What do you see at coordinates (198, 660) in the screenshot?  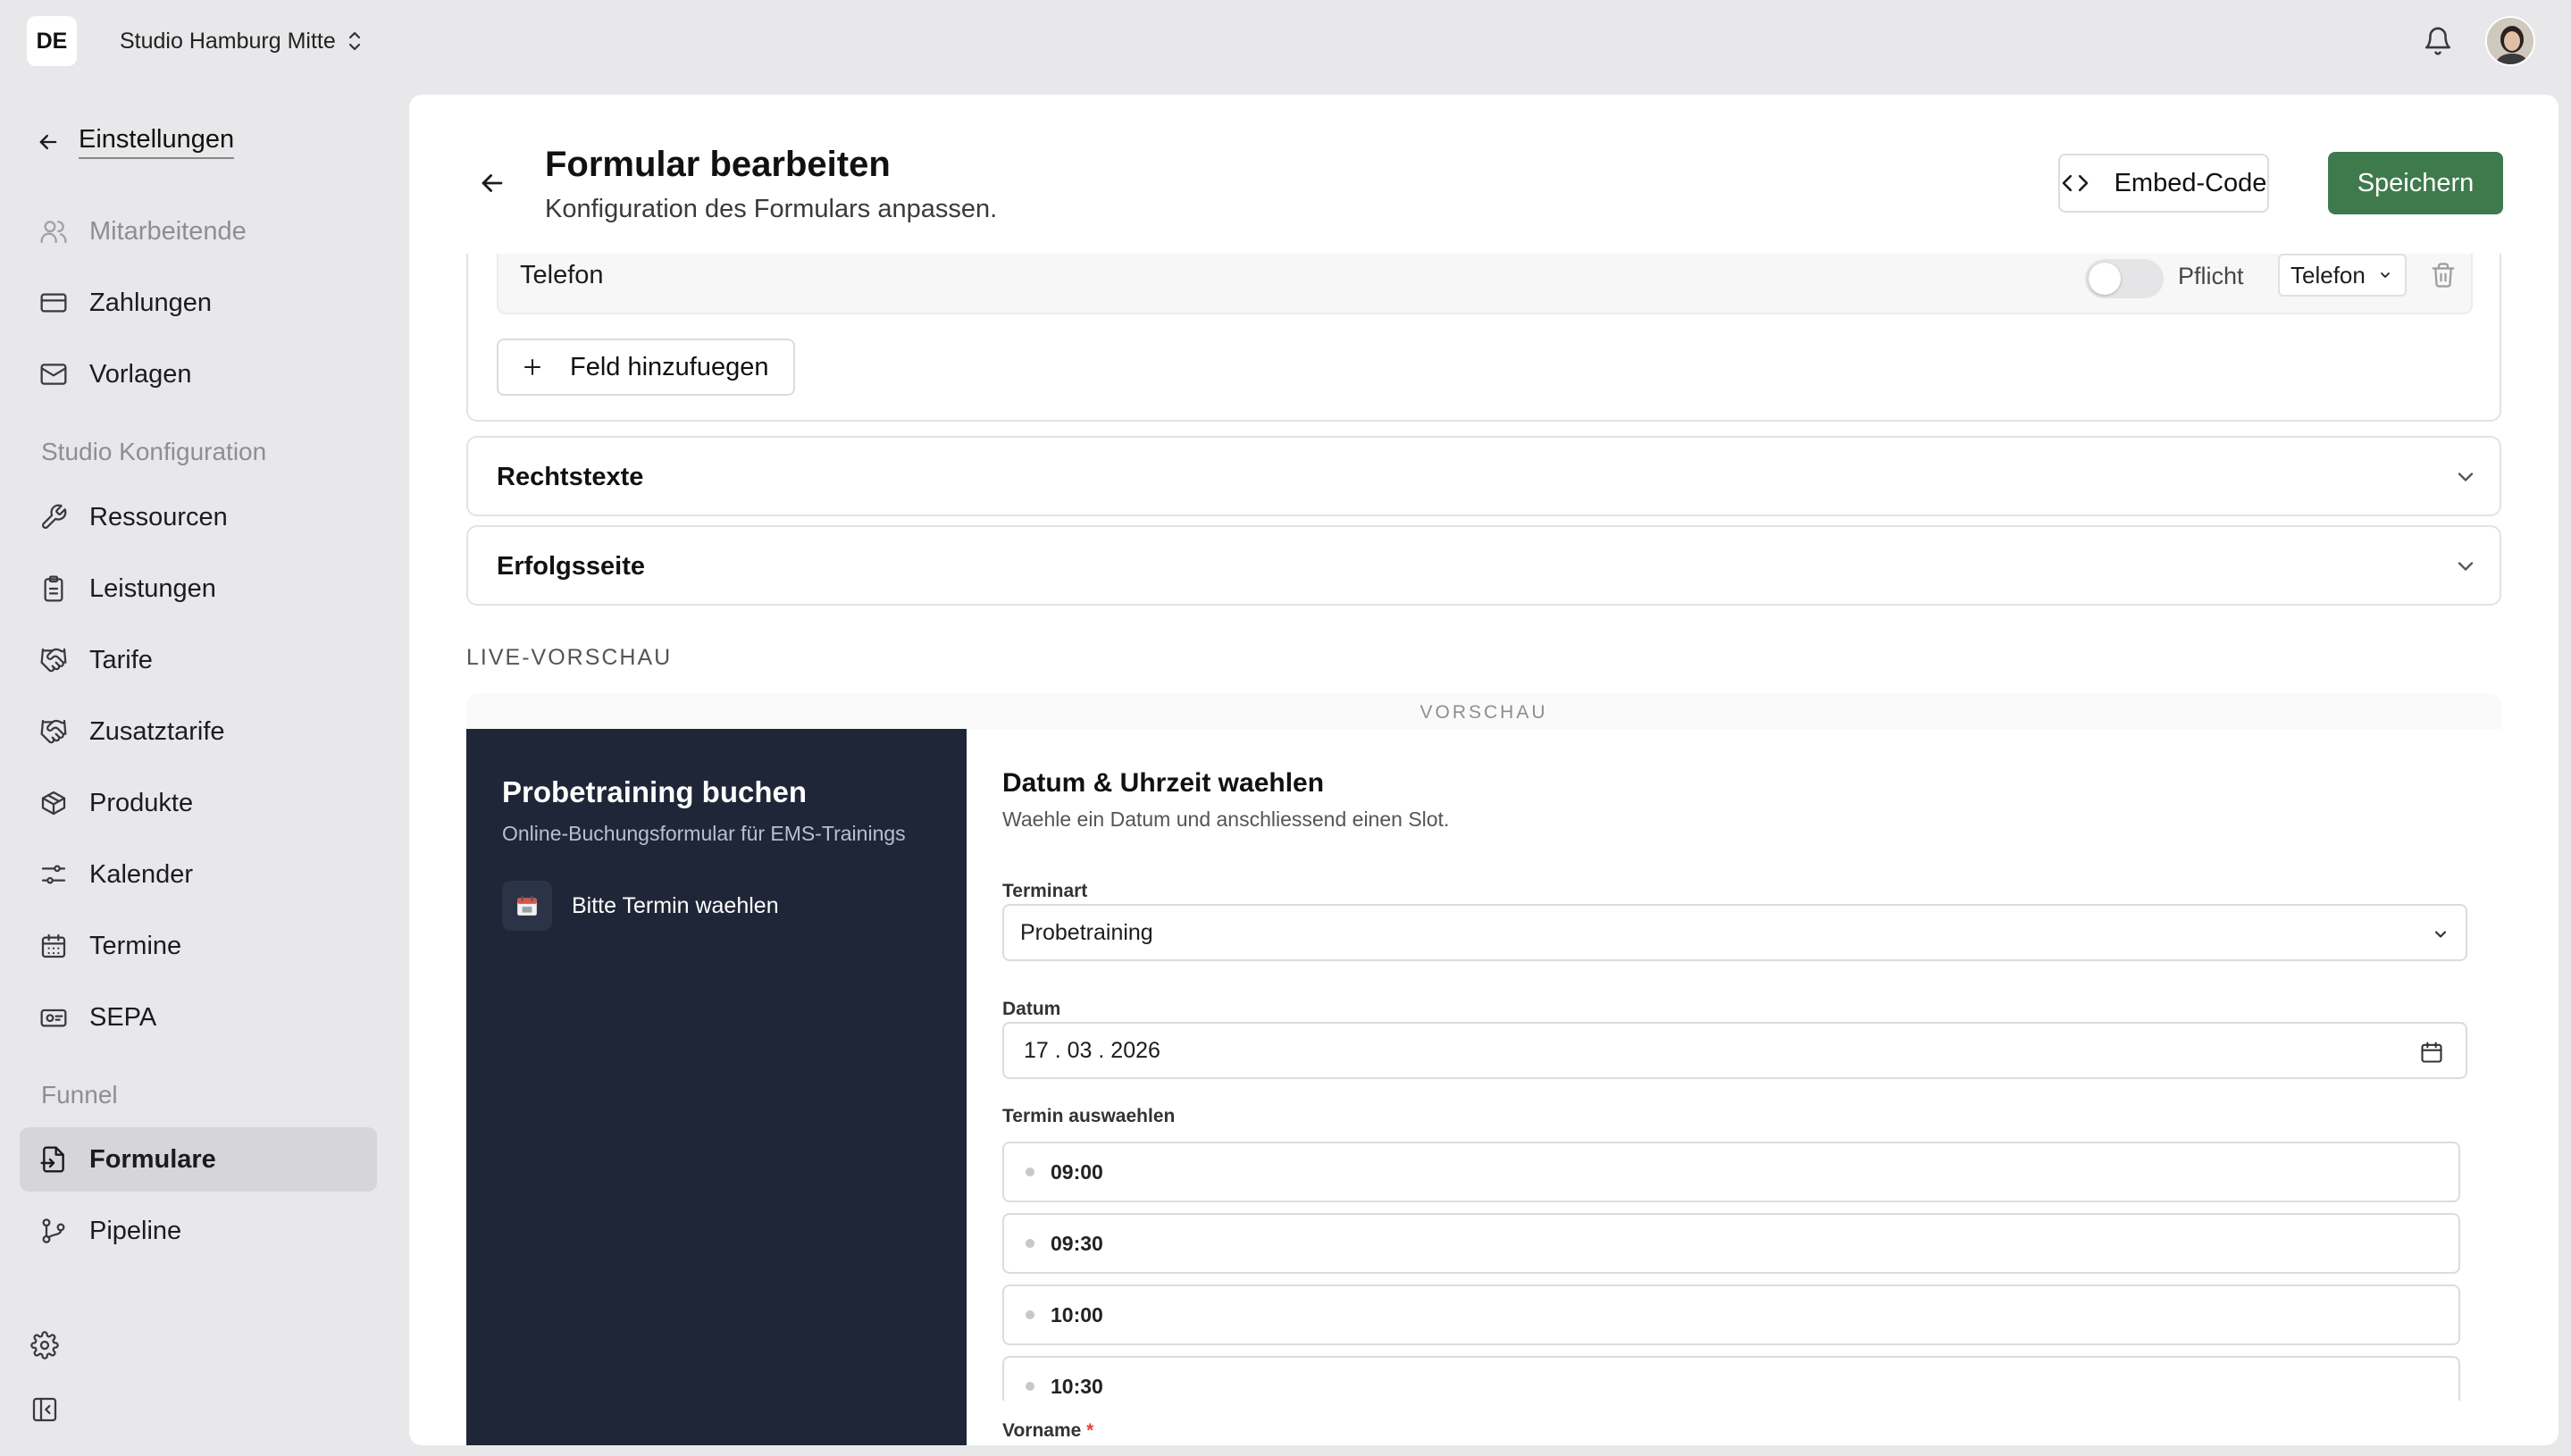 I see `sidebar-item-tarife: Tarife` at bounding box center [198, 660].